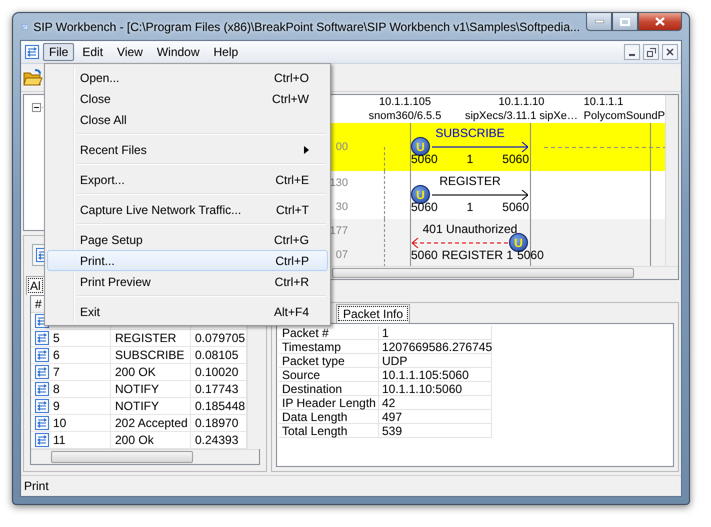 The height and width of the screenshot is (527, 711). What do you see at coordinates (219, 406) in the screenshot?
I see `table-cell: 0.185448` at bounding box center [219, 406].